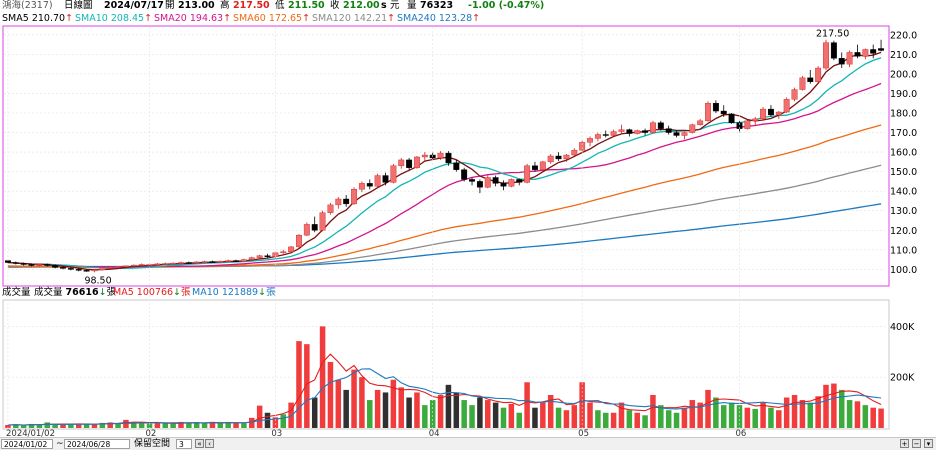 This screenshot has width=936, height=450. I want to click on volume-arrow: ↓, so click(102, 292).